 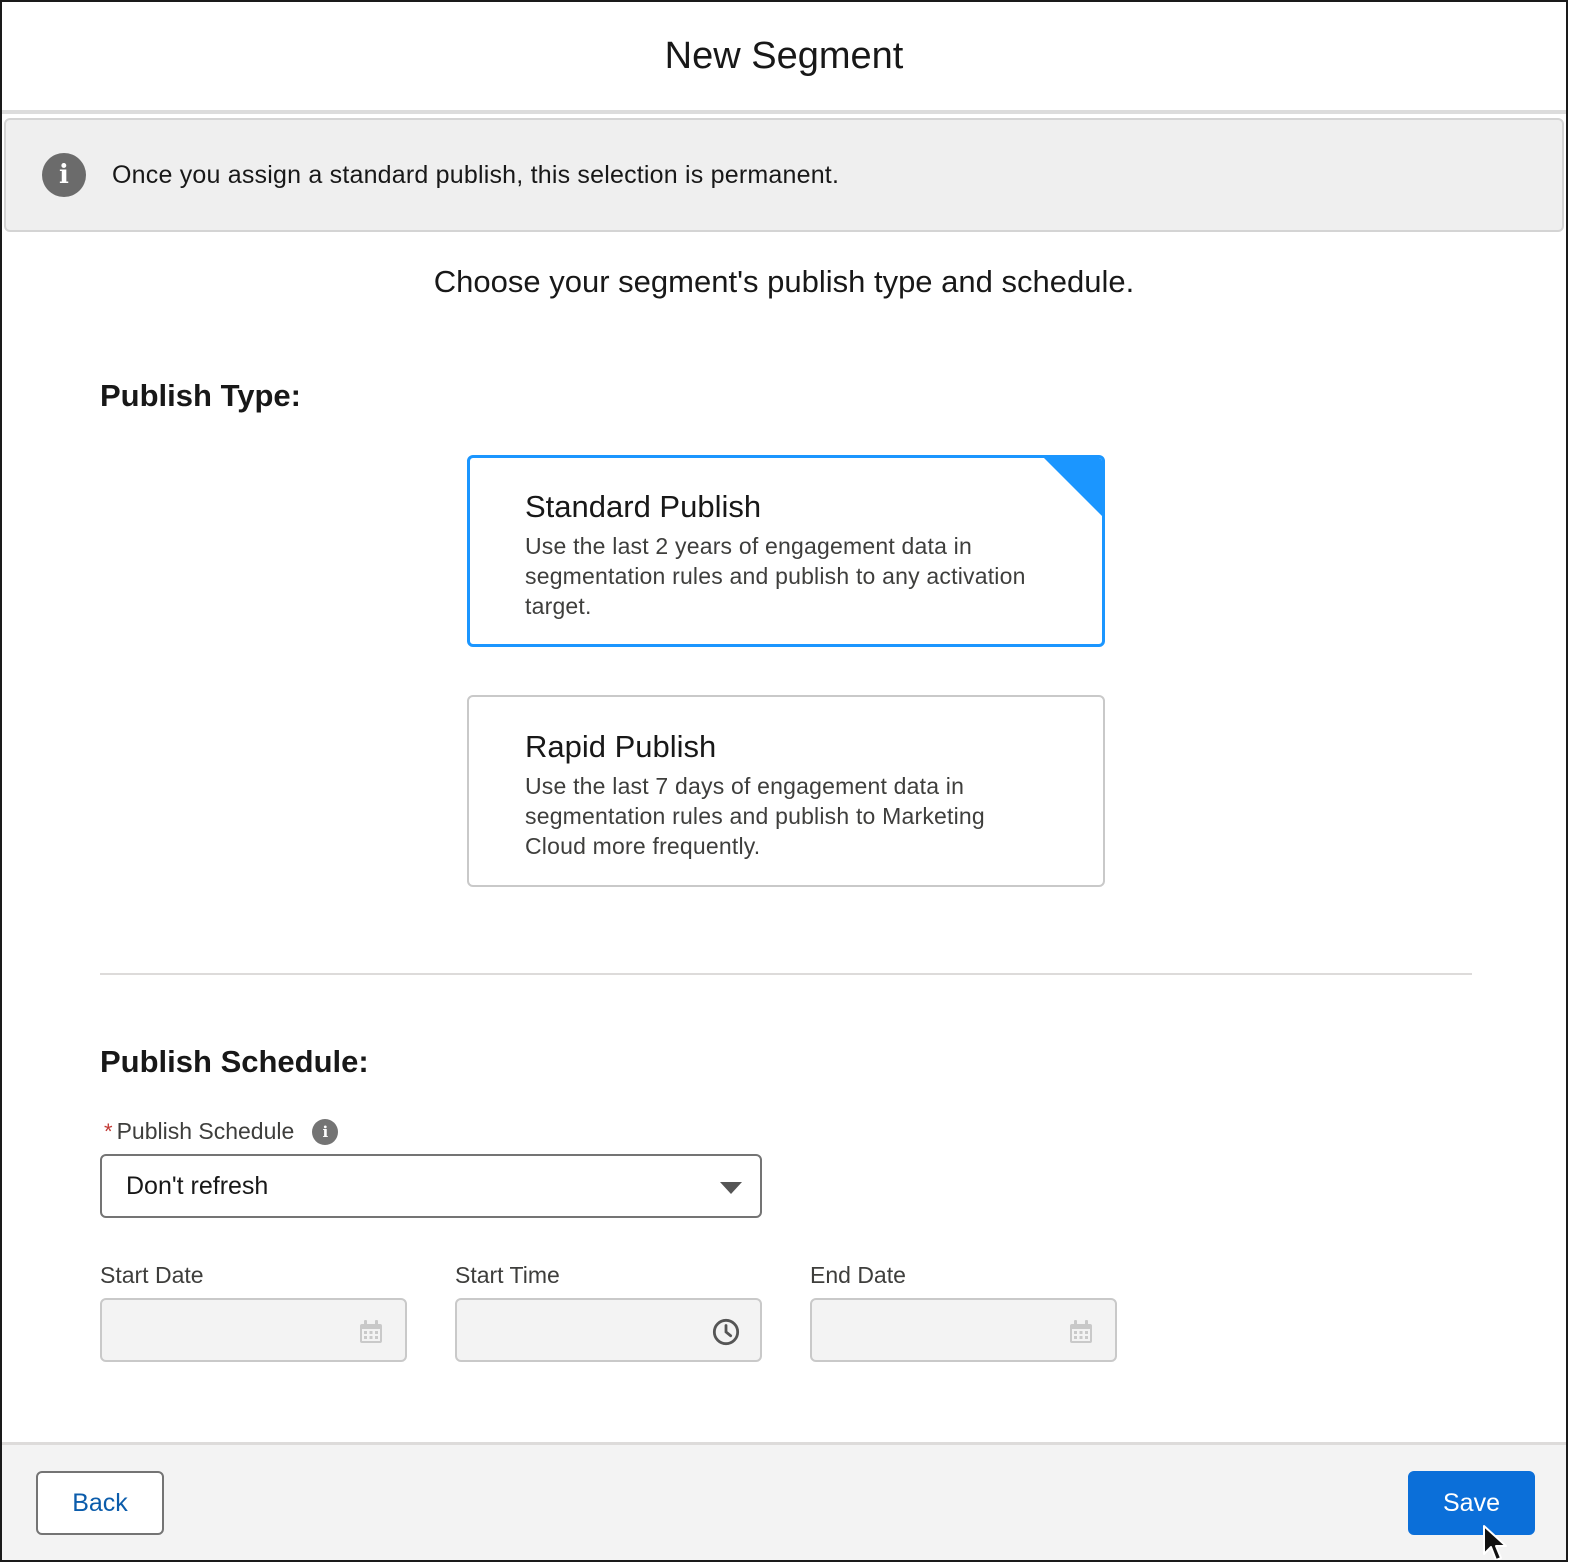 I want to click on section-divider, so click(x=786, y=974).